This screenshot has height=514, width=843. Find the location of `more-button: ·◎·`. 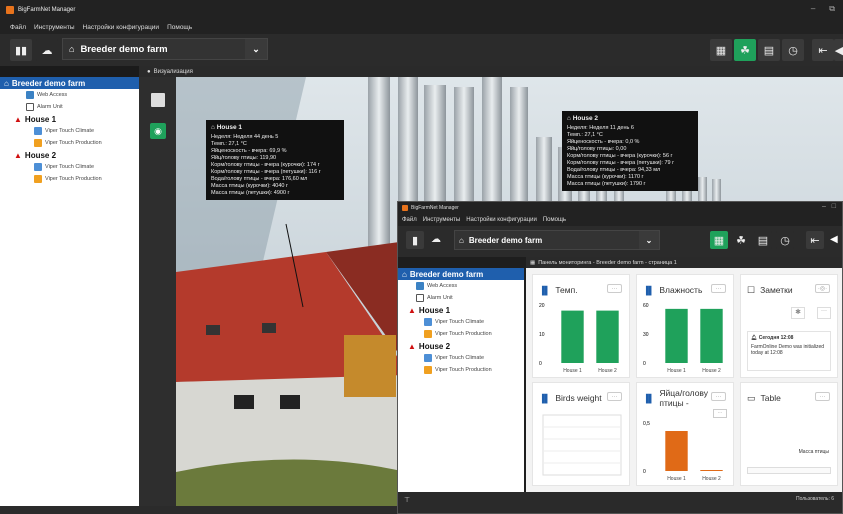

more-button: ·◎· is located at coordinates (822, 288).